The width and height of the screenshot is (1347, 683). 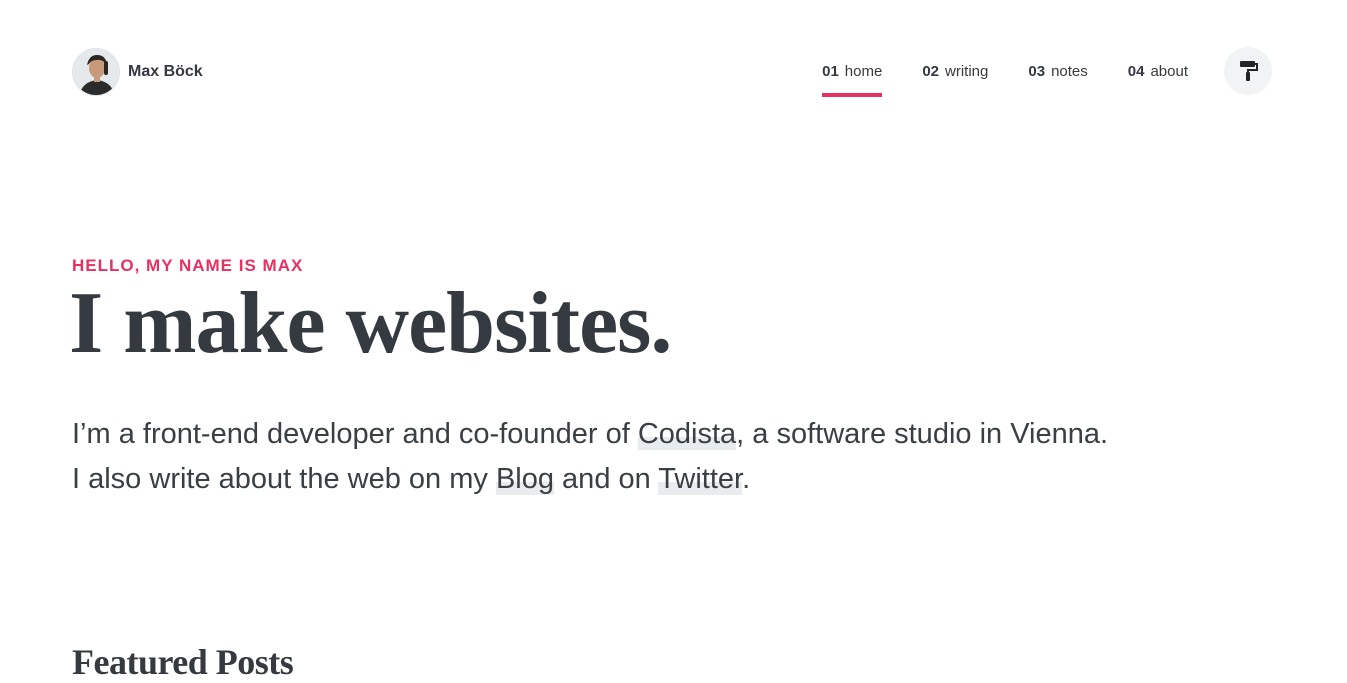 I want to click on lede-text: and on, so click(x=606, y=479).